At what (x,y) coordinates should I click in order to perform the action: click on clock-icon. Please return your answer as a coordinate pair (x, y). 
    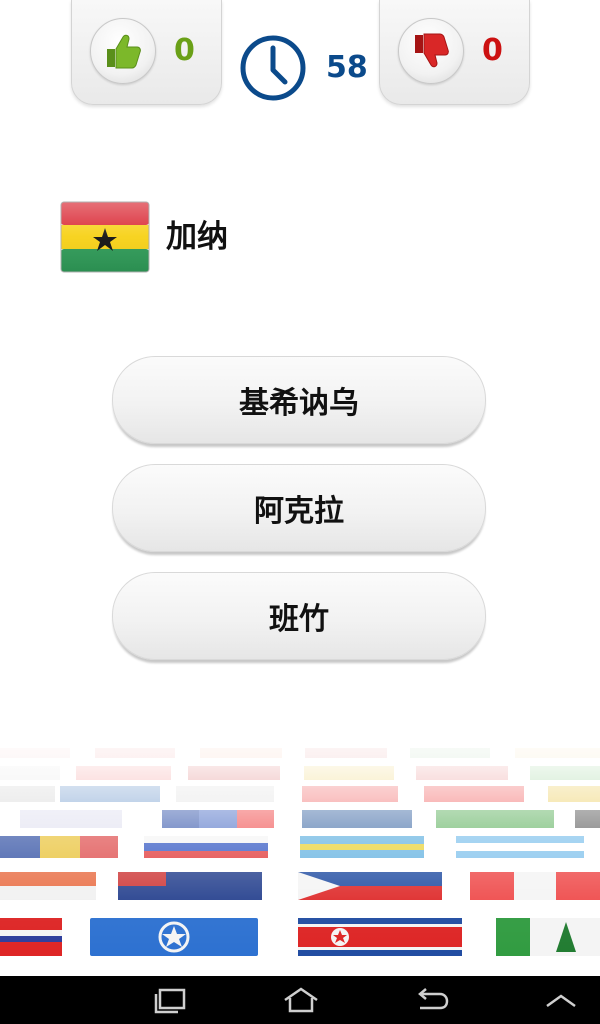
    Looking at the image, I should click on (273, 68).